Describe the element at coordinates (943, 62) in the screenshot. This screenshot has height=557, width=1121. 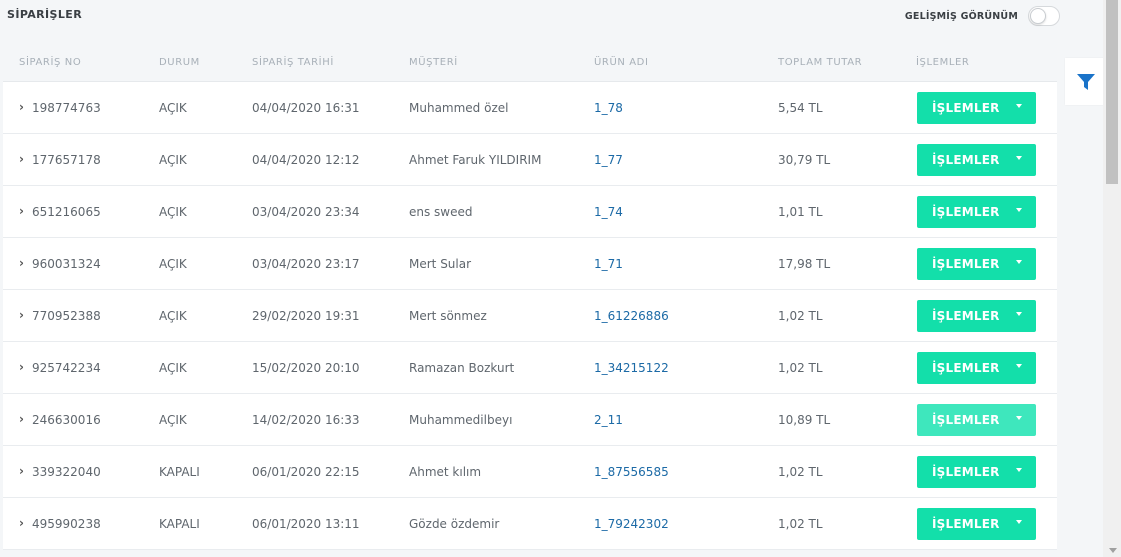
I see `column-header-actions: İŞLEMLER` at that location.